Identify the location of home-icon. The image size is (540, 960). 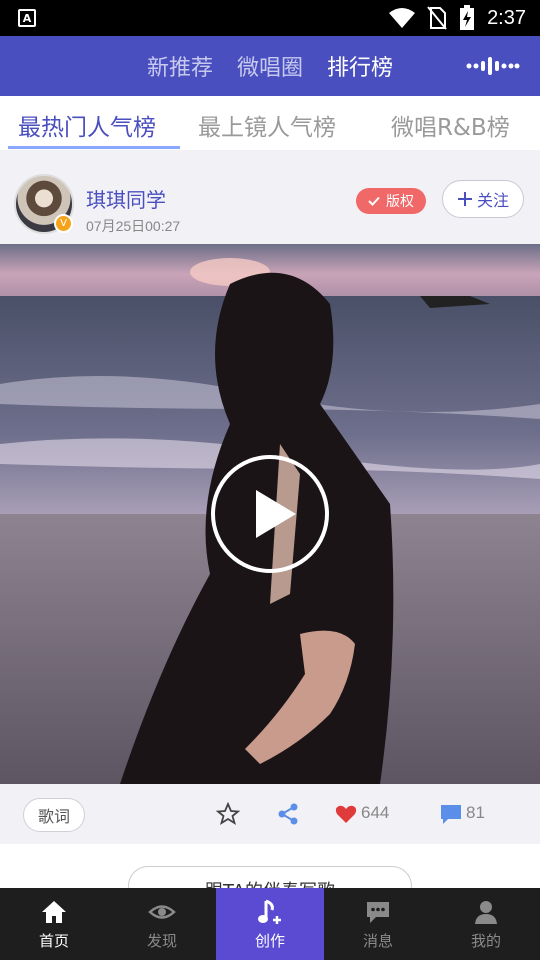
(54, 911).